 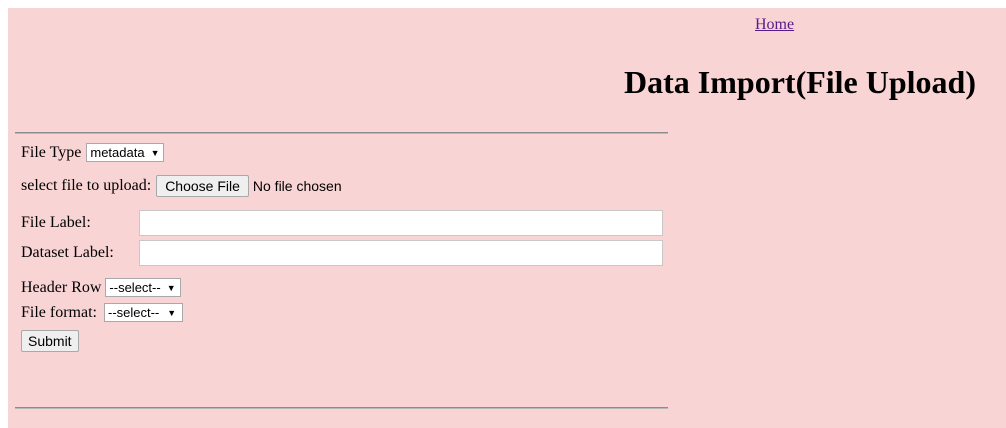 I want to click on file-format-select: --select-- ▼, so click(x=143, y=312).